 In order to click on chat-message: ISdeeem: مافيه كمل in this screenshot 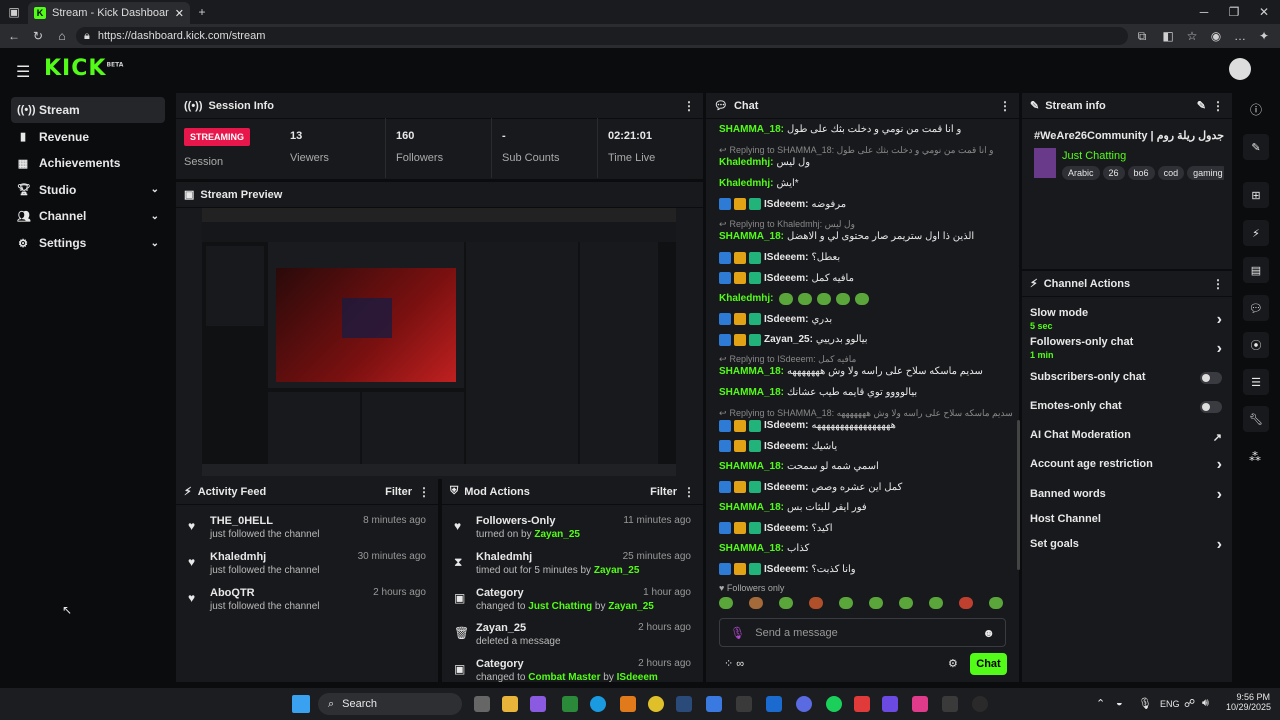, I will do `click(786, 278)`.